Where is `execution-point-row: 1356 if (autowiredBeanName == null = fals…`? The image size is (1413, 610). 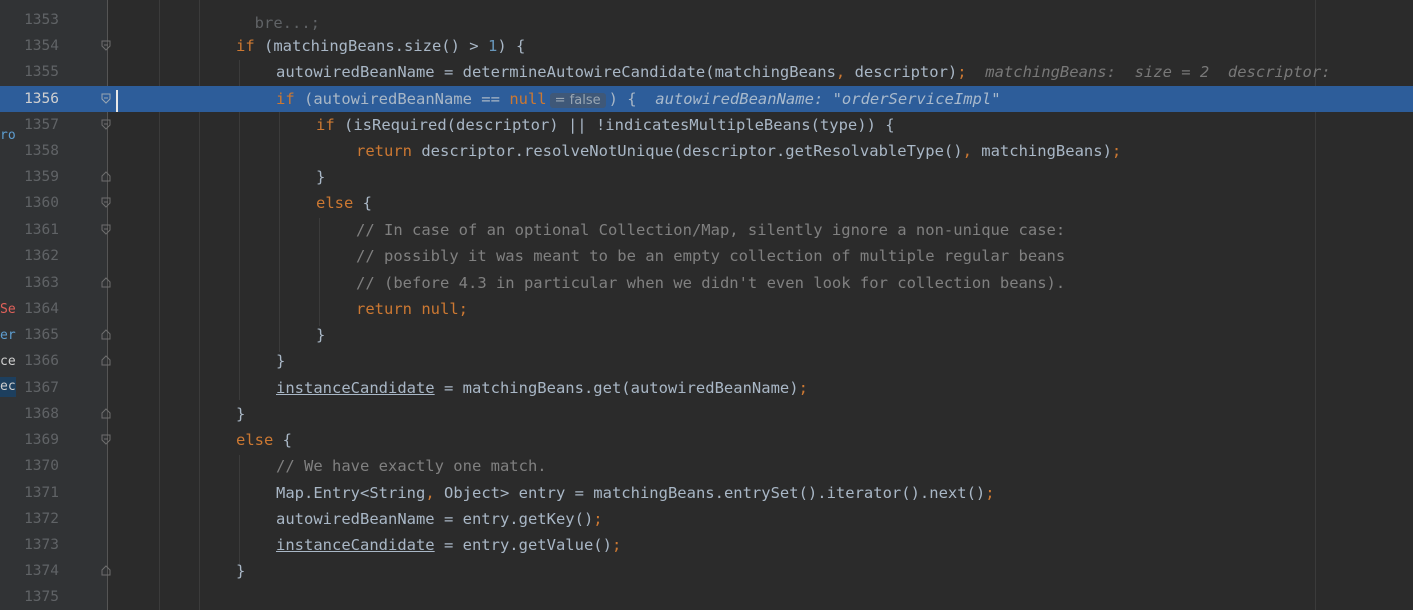 execution-point-row: 1356 if (autowiredBeanName == null = fals… is located at coordinates (706, 99).